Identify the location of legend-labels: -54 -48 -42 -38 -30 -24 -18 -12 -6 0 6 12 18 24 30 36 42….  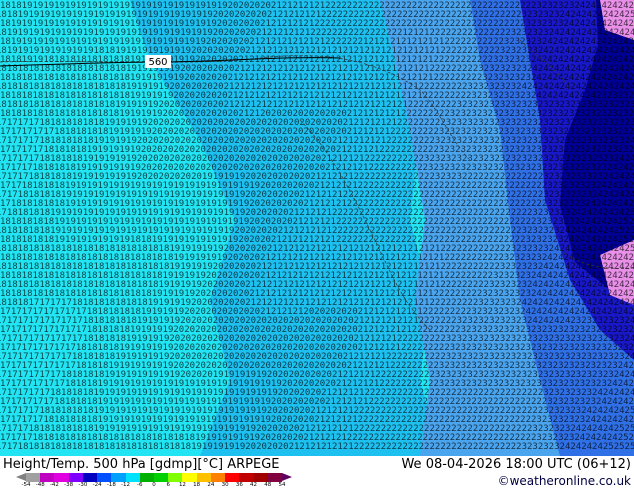
(154, 485).